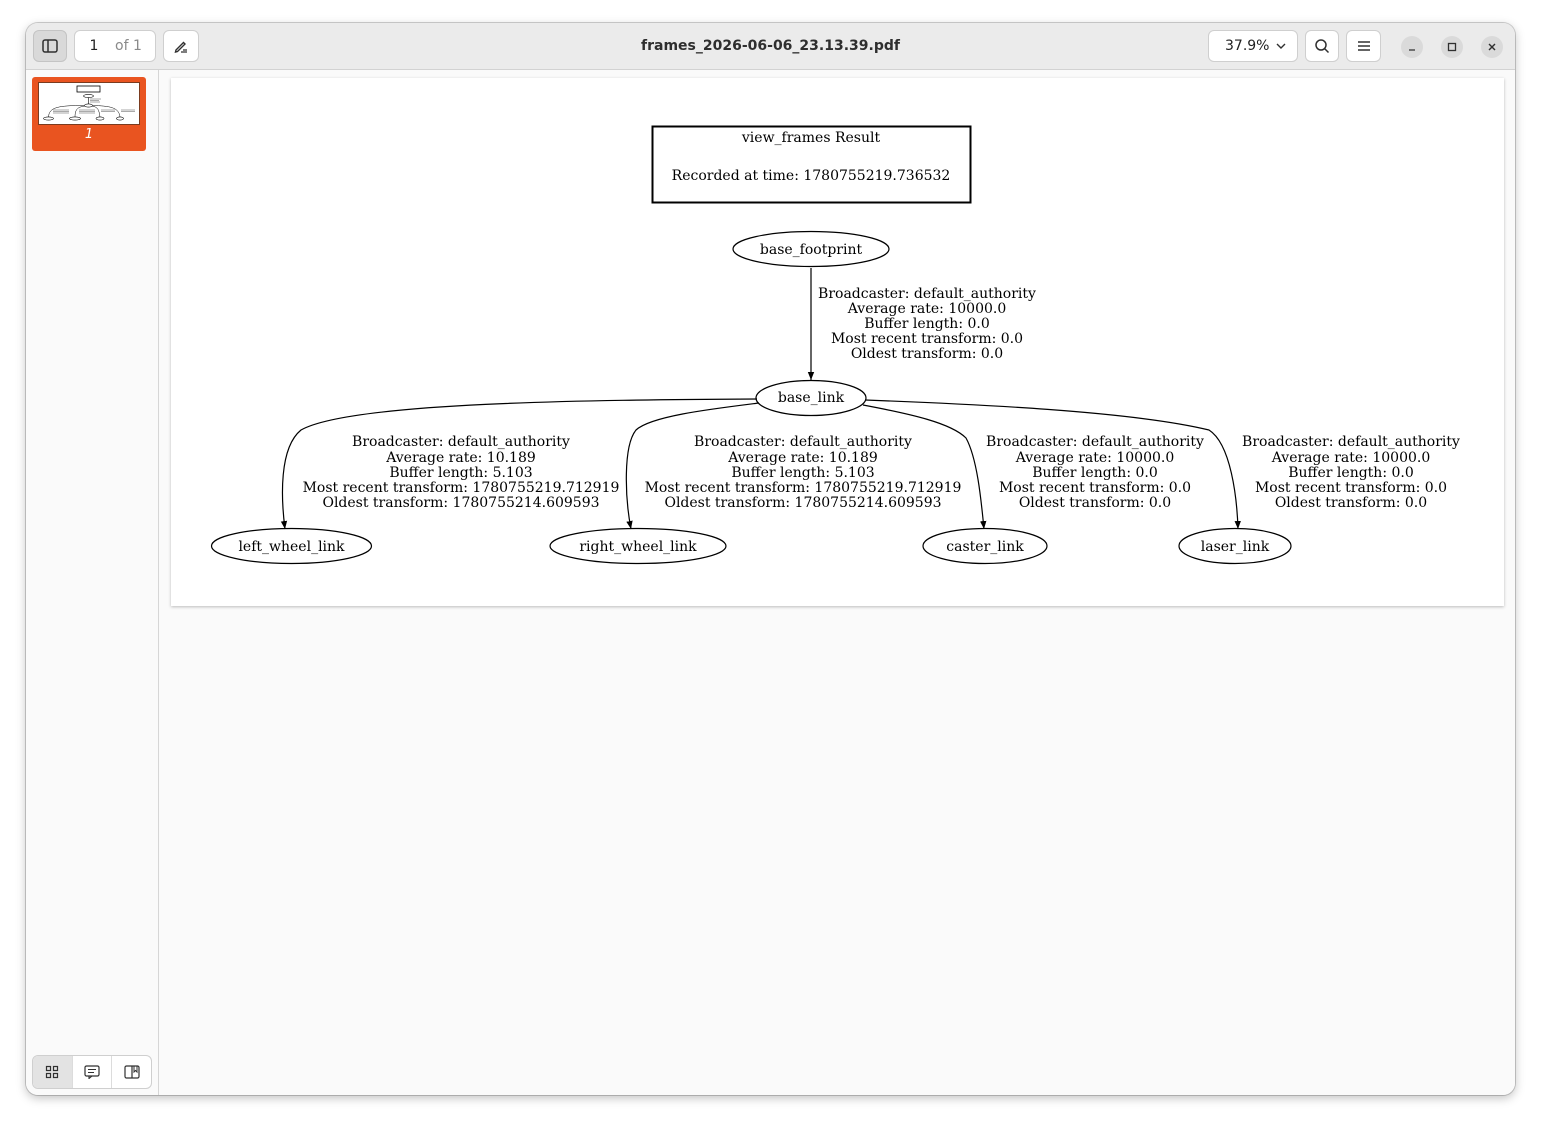 The height and width of the screenshot is (1124, 1541). I want to click on node-label-base-link: base_link, so click(811, 398).